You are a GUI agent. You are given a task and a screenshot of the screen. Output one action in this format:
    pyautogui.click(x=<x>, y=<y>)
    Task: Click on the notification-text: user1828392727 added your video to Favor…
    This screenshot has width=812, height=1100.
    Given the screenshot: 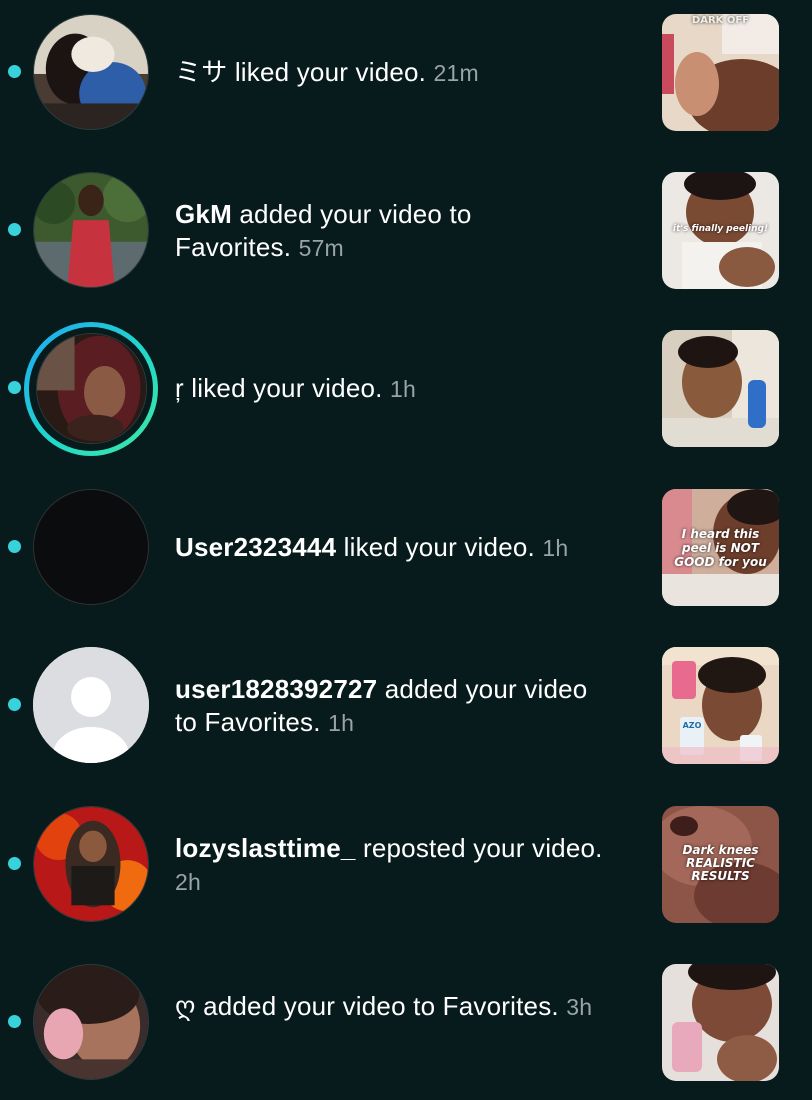 What is the action you would take?
    pyautogui.click(x=385, y=706)
    